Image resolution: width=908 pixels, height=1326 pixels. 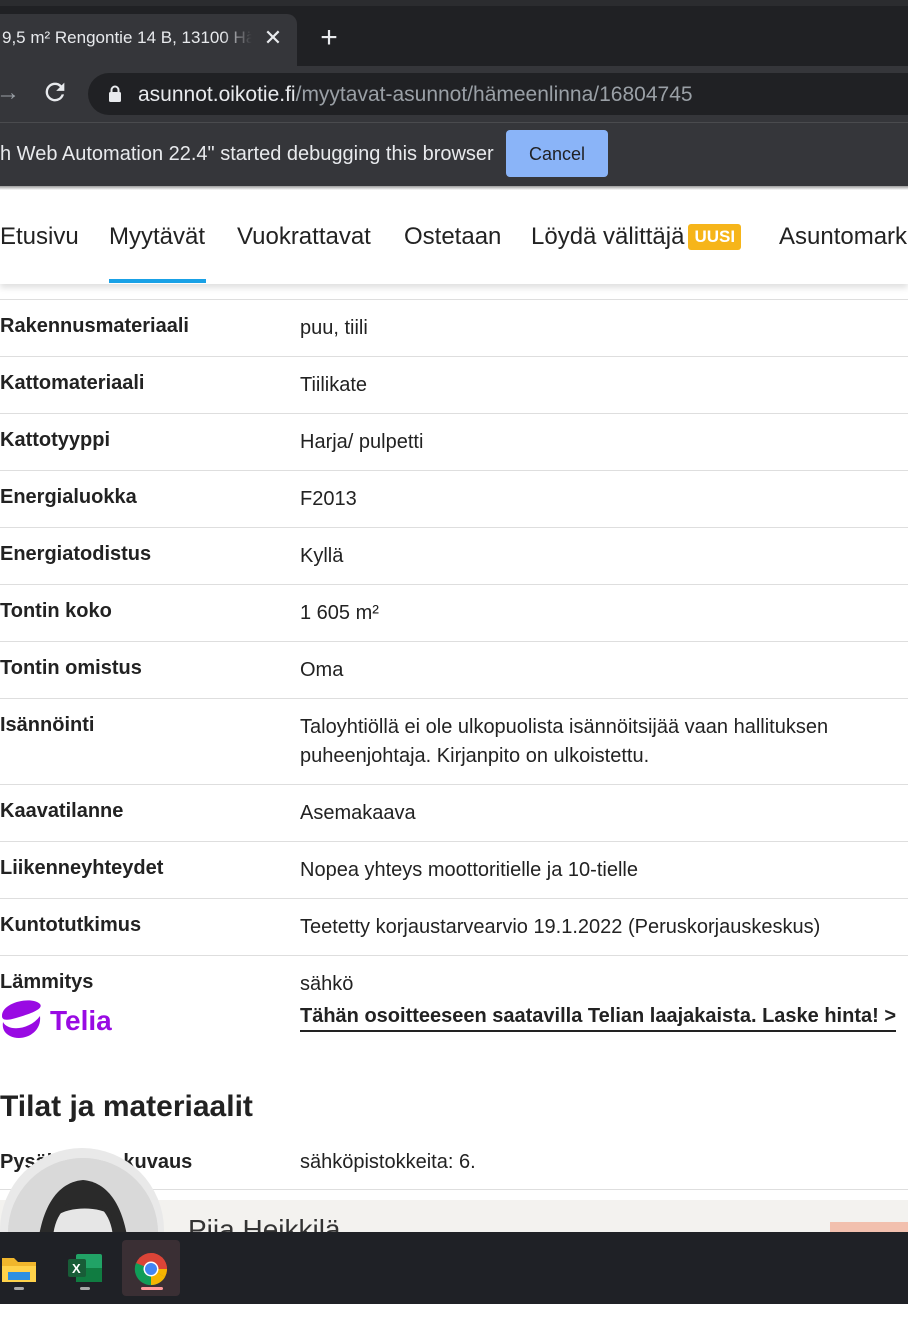 I want to click on taskbar-excel: X, so click(x=85, y=1268).